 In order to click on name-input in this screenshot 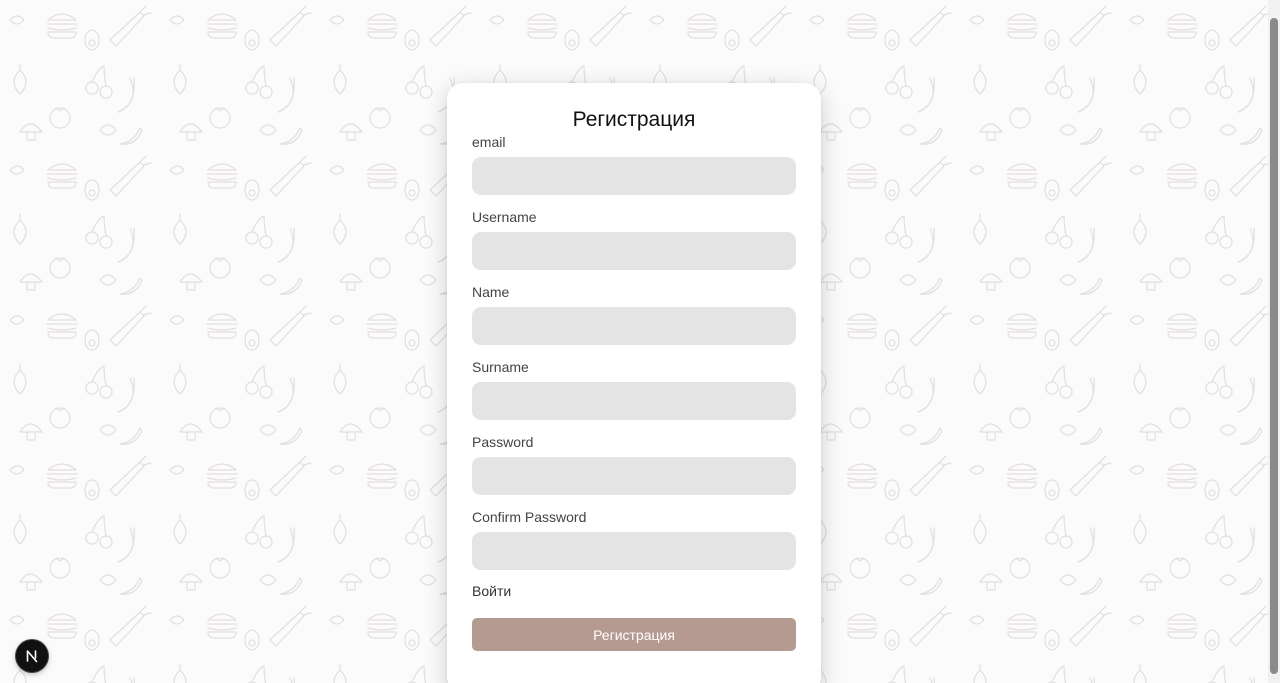, I will do `click(634, 326)`.